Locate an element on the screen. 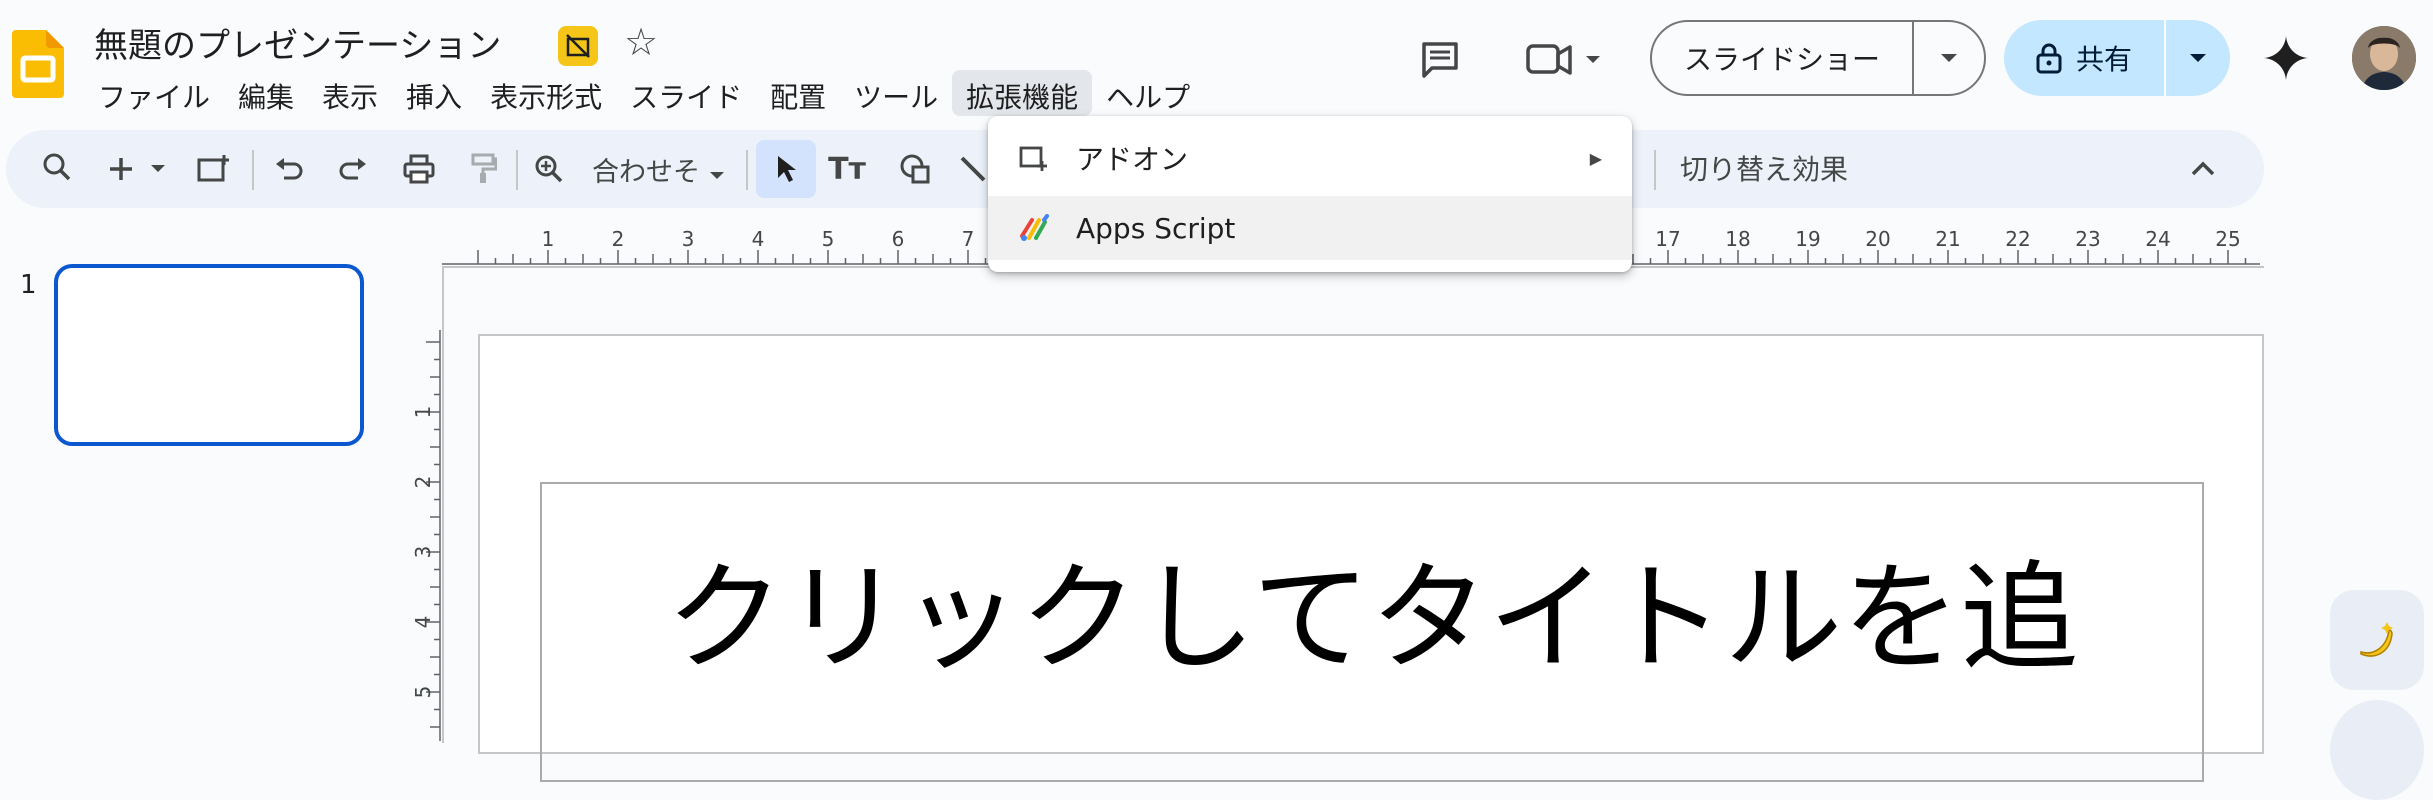 Image resolution: width=2433 pixels, height=800 pixels. comment-icon is located at coordinates (1440, 60).